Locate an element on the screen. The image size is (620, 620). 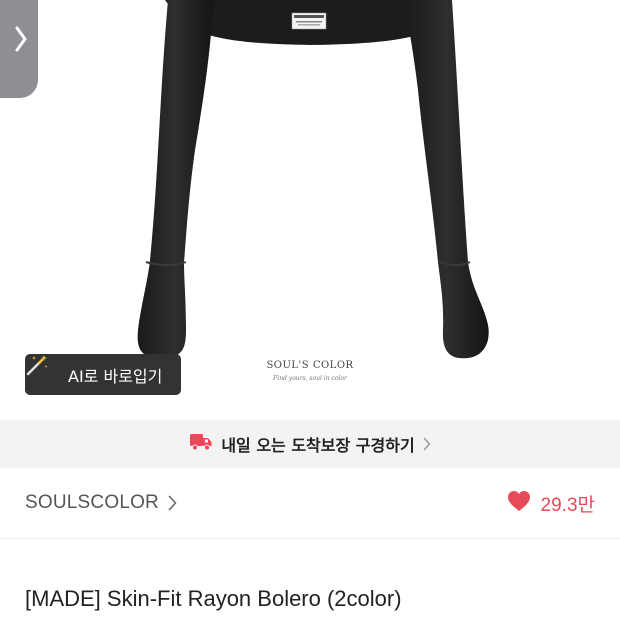
brand-link: SOULSCOLOR is located at coordinates (101, 503).